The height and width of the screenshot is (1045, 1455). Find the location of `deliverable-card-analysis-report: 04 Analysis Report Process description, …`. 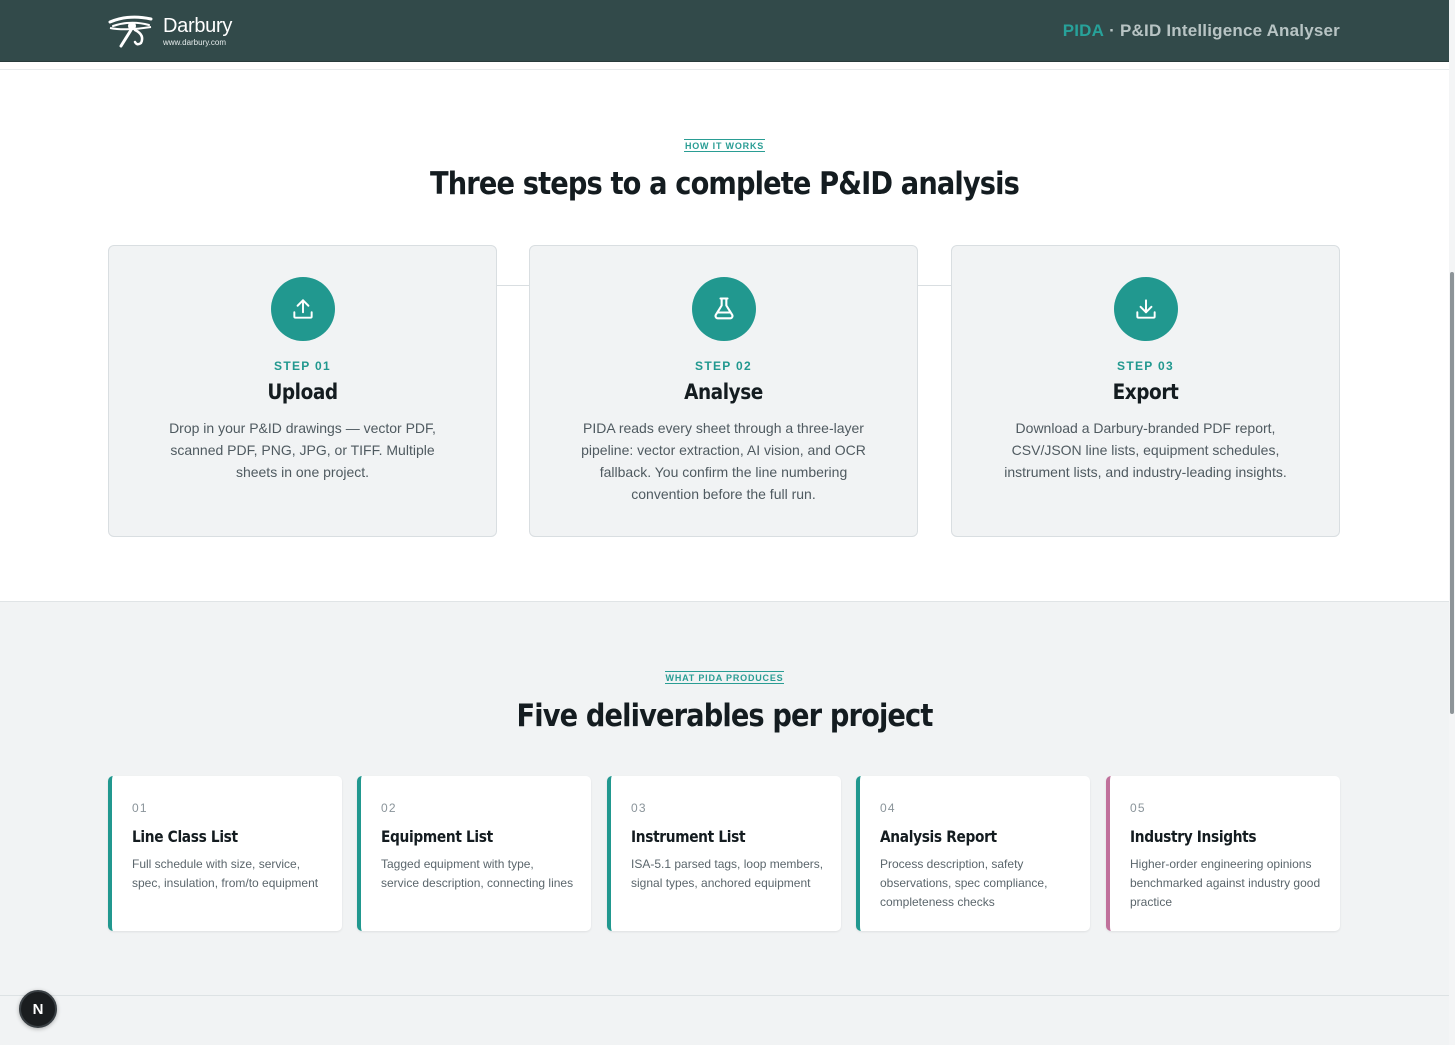

deliverable-card-analysis-report: 04 Analysis Report Process description, … is located at coordinates (973, 853).